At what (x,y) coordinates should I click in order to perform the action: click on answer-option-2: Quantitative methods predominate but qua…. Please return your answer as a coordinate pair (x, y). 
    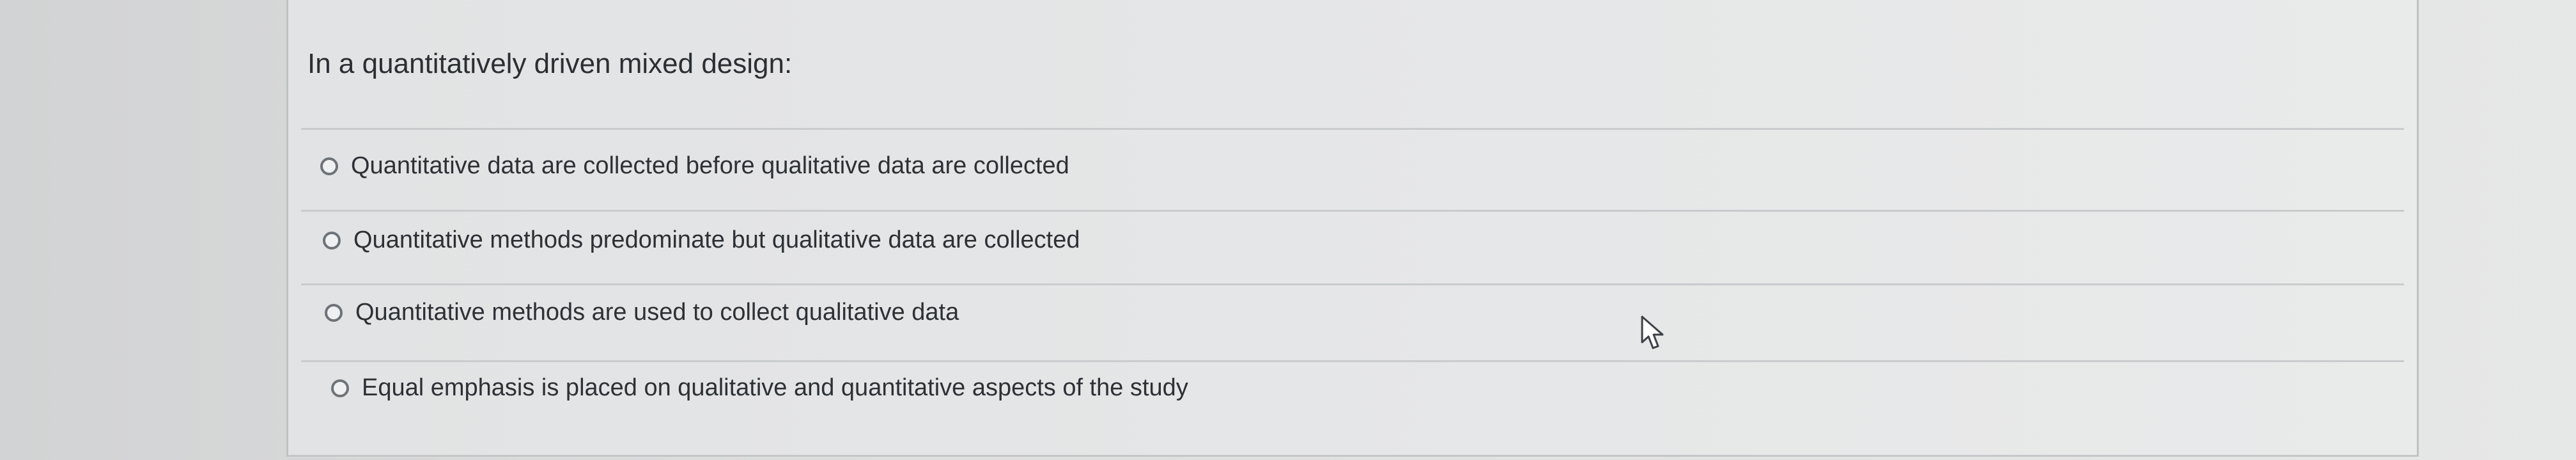
    Looking at the image, I should click on (701, 240).